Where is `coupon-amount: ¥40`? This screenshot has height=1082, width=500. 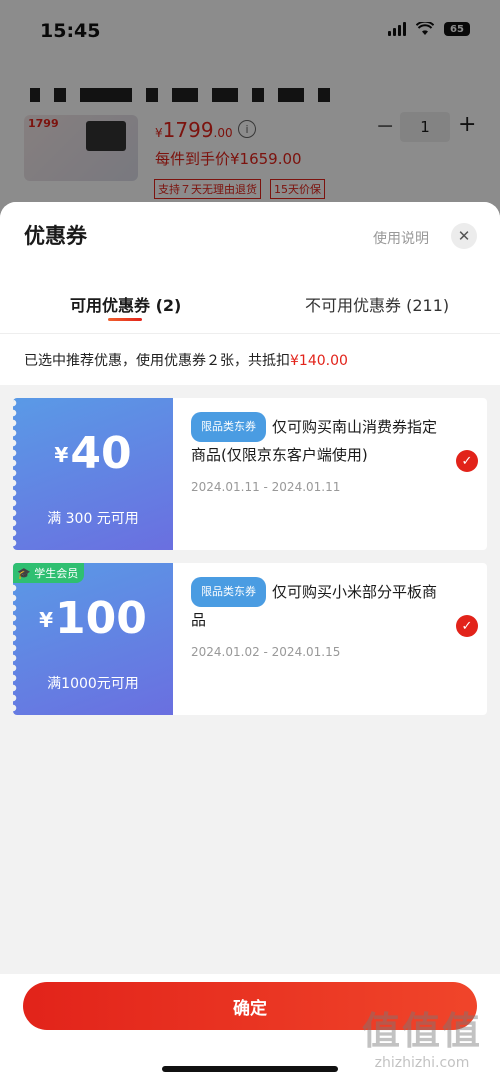 coupon-amount: ¥40 is located at coordinates (93, 453).